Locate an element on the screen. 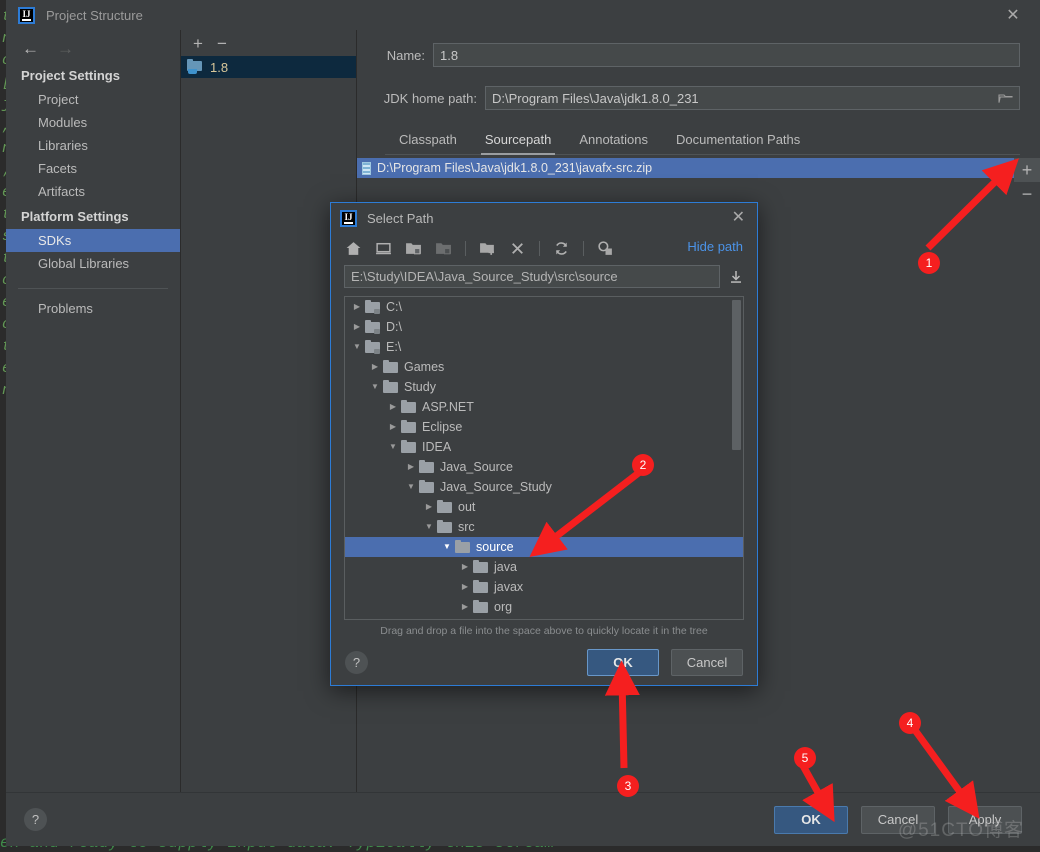  dialog-help-button: ? is located at coordinates (356, 662).